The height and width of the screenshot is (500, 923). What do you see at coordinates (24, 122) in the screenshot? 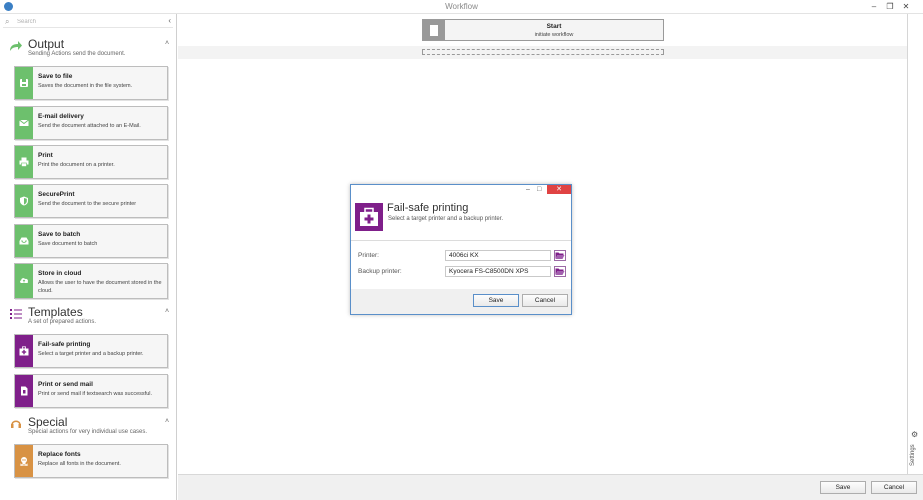
I see `mail-icon` at bounding box center [24, 122].